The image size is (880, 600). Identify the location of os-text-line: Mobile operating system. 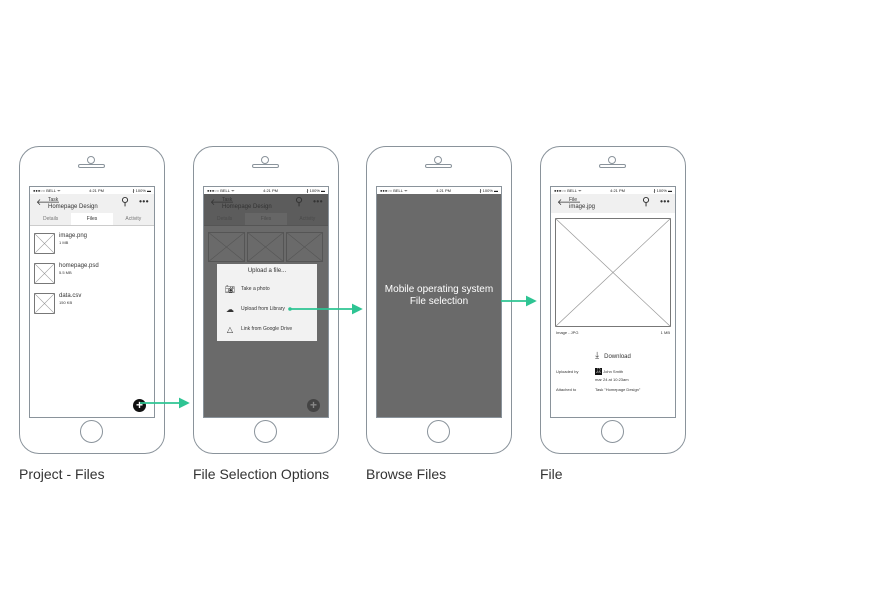
(439, 289).